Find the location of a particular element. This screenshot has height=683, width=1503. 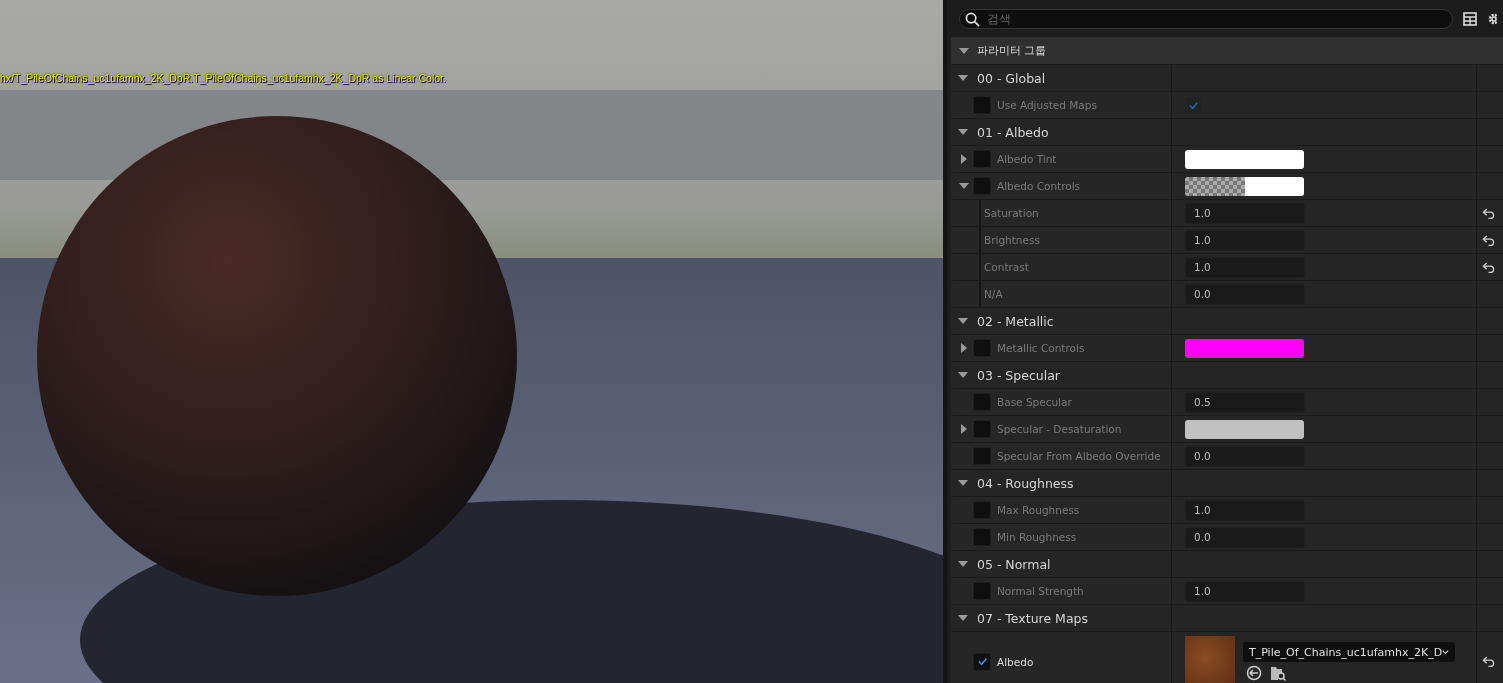

group-title: 02 - Metallic is located at coordinates (1015, 321).